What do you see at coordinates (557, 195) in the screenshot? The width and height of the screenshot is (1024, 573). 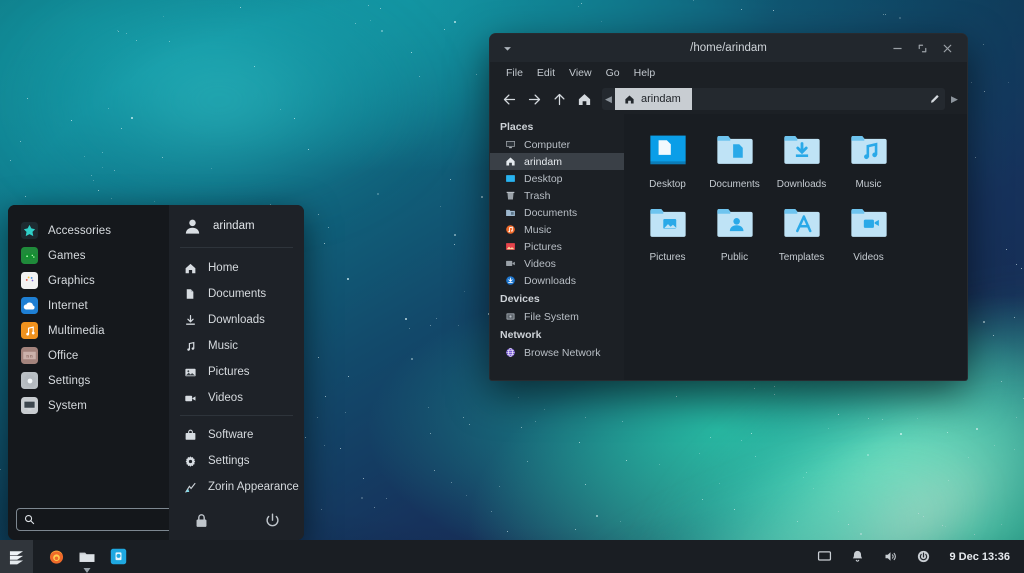 I see `sidebar-item-trash: Trash` at bounding box center [557, 195].